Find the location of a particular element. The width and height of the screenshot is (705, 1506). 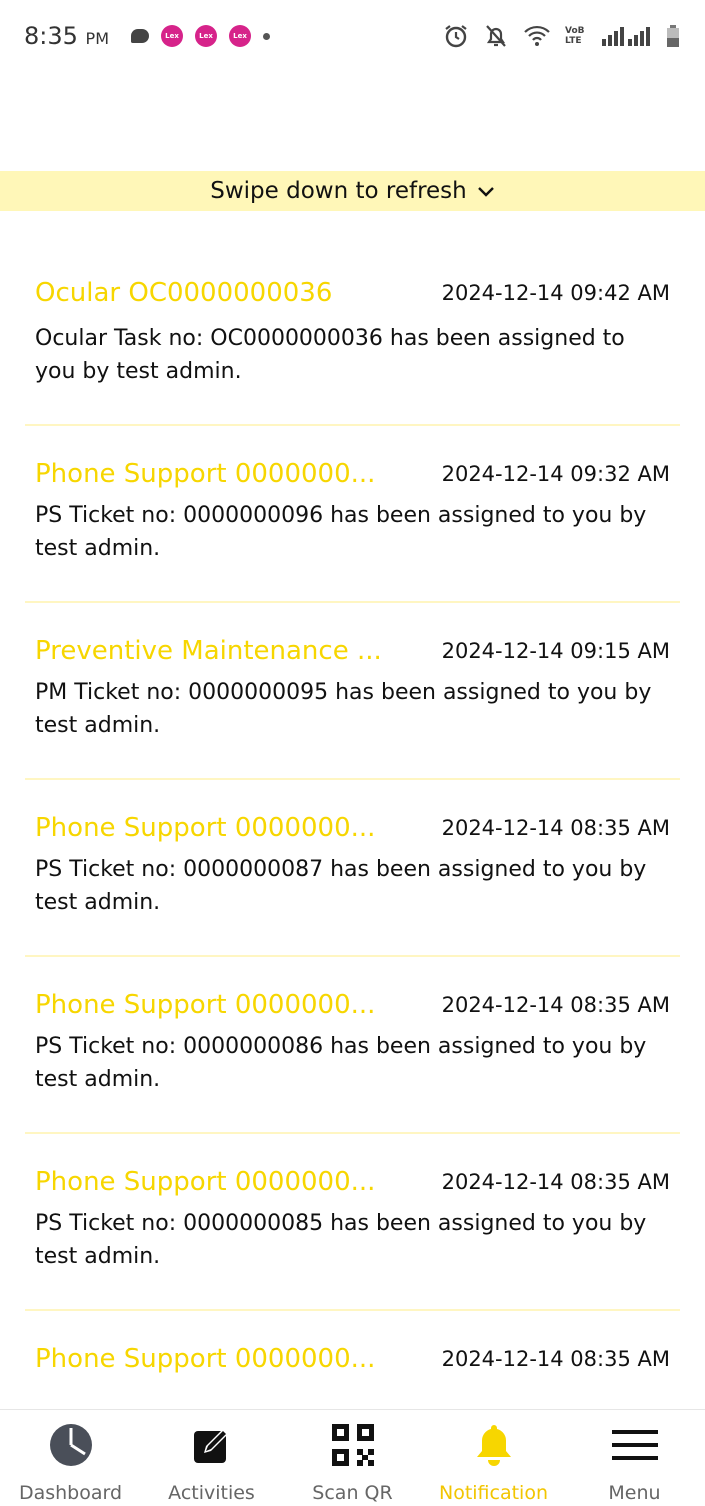

chevron-down-icon is located at coordinates (486, 191).